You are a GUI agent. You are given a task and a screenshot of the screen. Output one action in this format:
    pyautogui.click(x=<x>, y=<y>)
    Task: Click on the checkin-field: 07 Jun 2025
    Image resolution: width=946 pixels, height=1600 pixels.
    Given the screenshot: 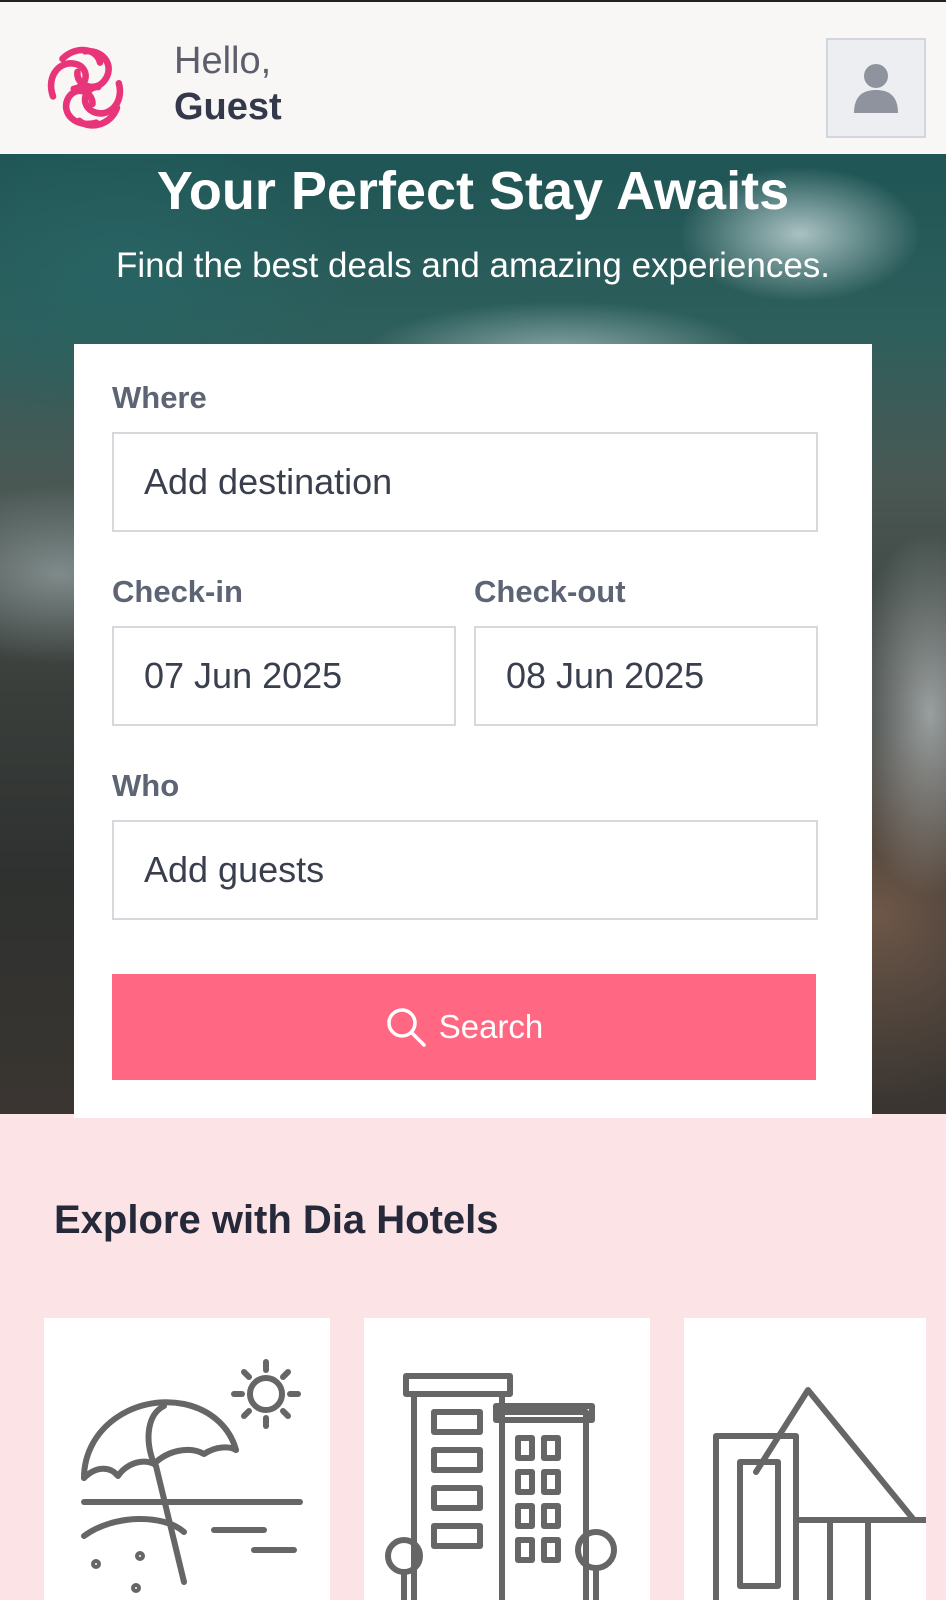 What is the action you would take?
    pyautogui.click(x=284, y=676)
    